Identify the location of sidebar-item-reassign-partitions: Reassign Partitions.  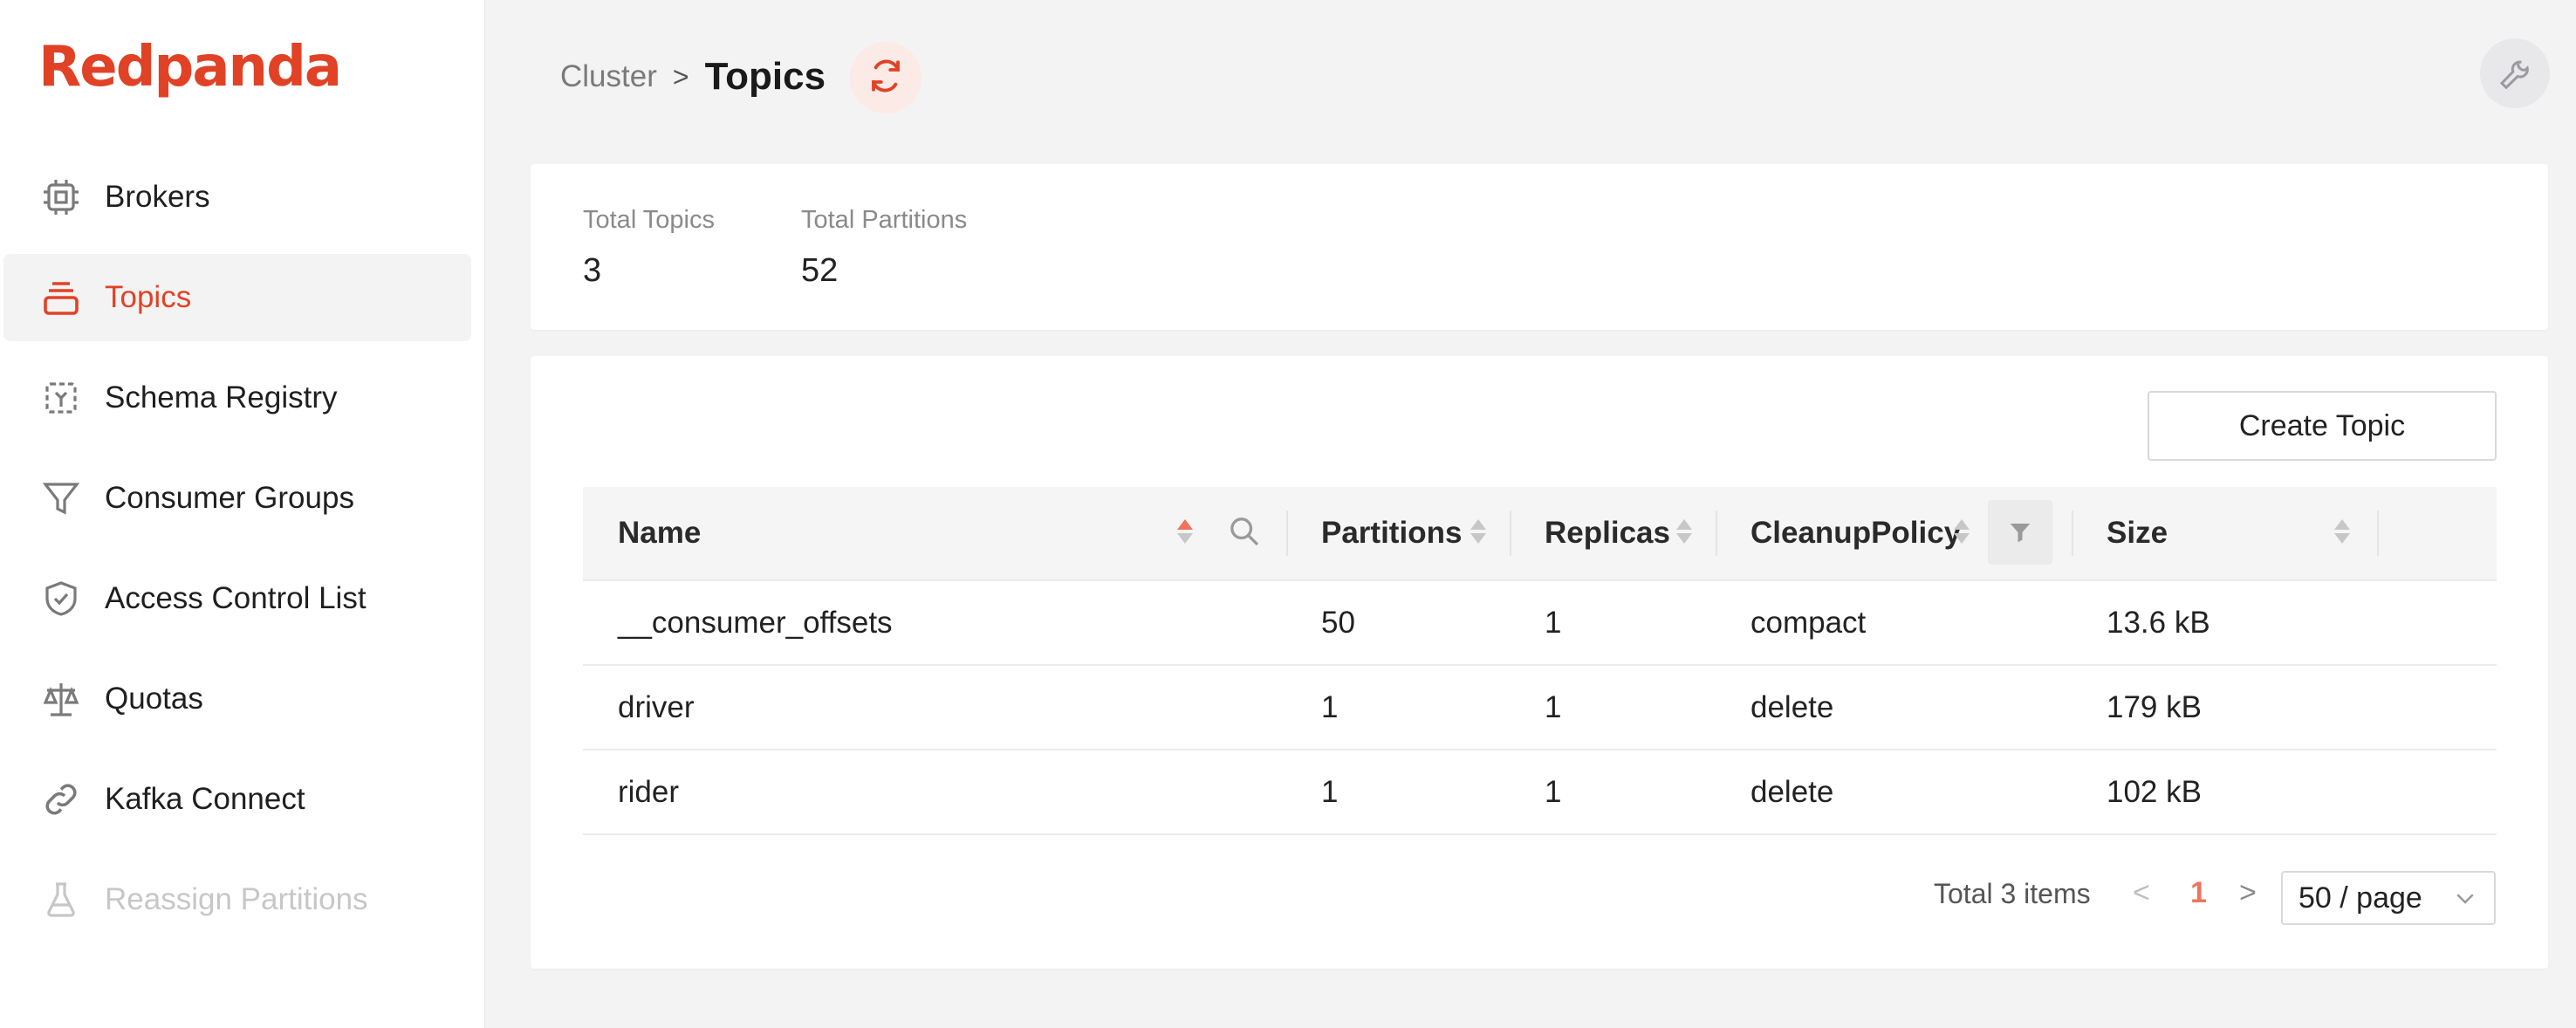
(237, 899).